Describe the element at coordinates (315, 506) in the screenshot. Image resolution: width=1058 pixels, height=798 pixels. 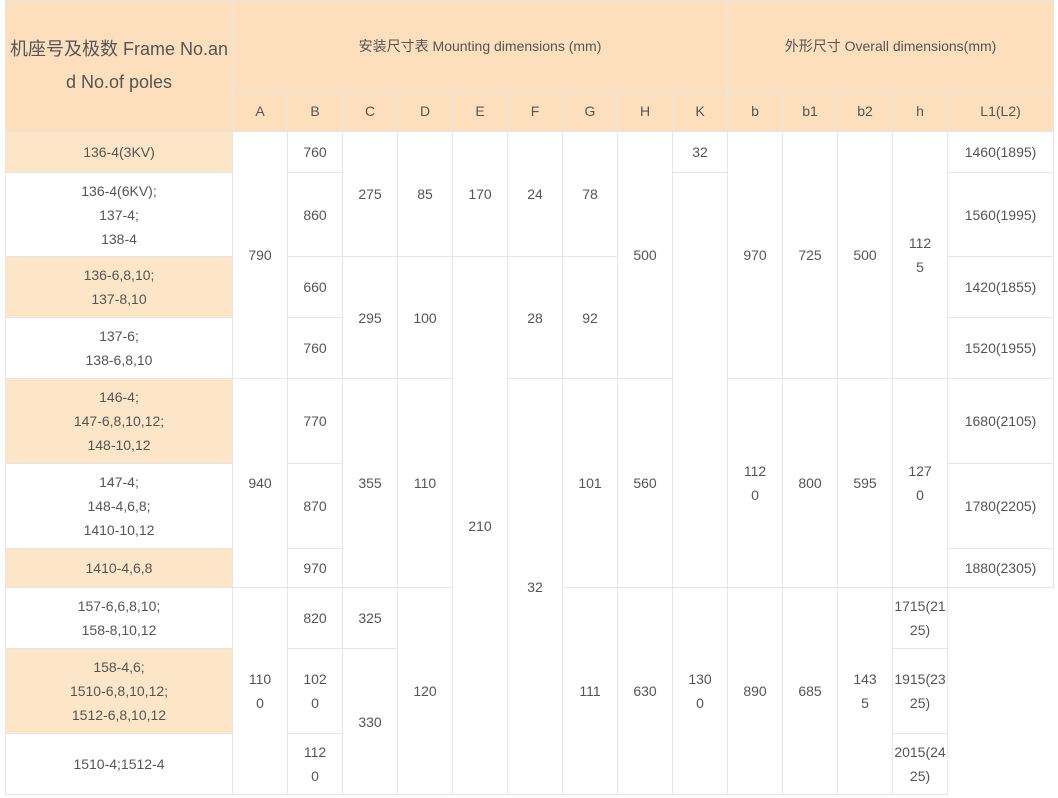
I see `value-cell-B: 870` at that location.